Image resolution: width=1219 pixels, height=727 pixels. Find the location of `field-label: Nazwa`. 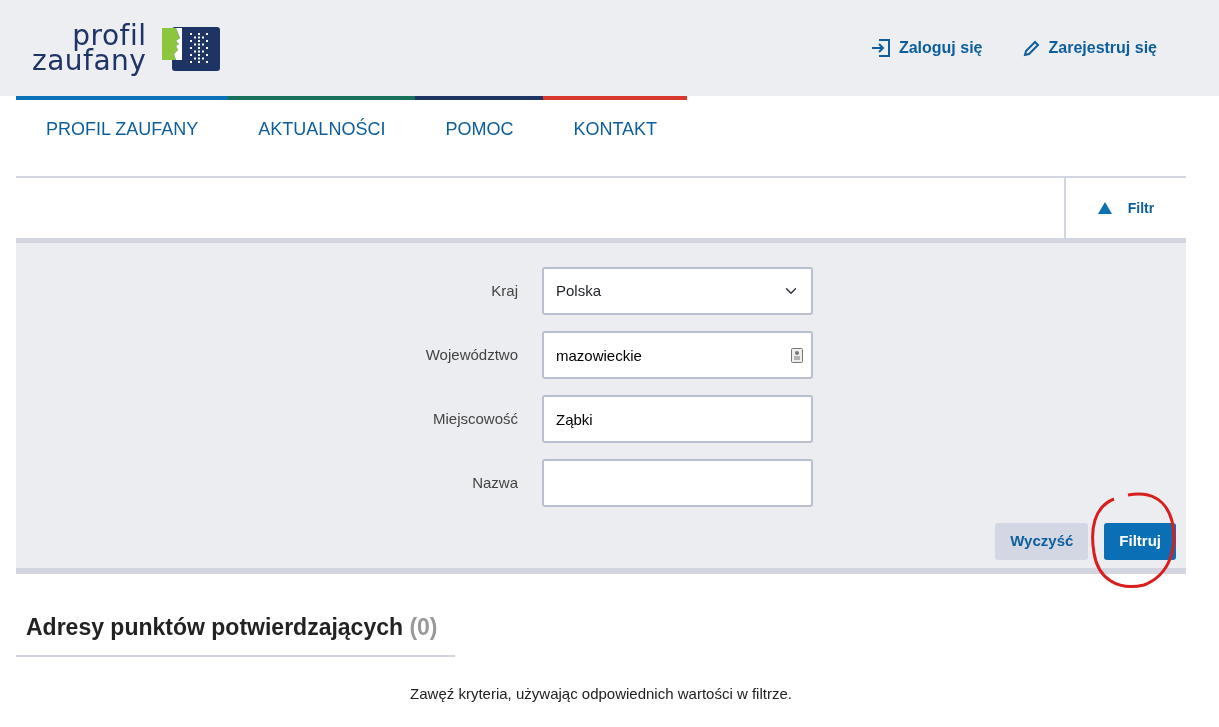

field-label: Nazwa is located at coordinates (494, 482).